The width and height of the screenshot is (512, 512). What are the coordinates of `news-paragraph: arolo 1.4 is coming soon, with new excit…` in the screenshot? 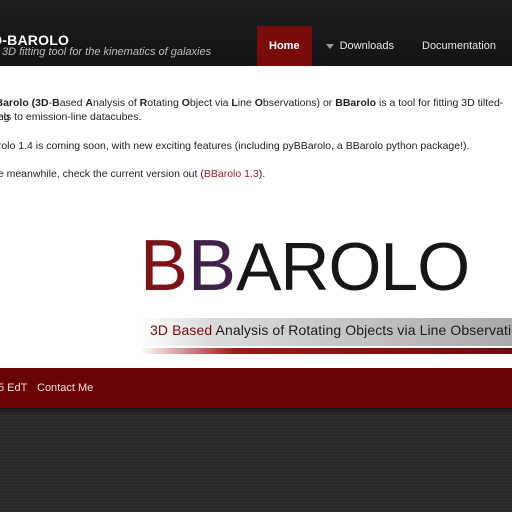 It's located at (235, 146).